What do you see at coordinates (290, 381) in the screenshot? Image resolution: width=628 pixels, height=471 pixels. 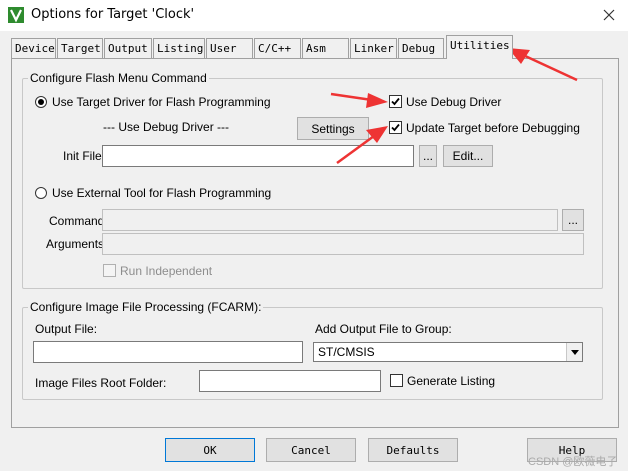 I see `root-folder-input` at bounding box center [290, 381].